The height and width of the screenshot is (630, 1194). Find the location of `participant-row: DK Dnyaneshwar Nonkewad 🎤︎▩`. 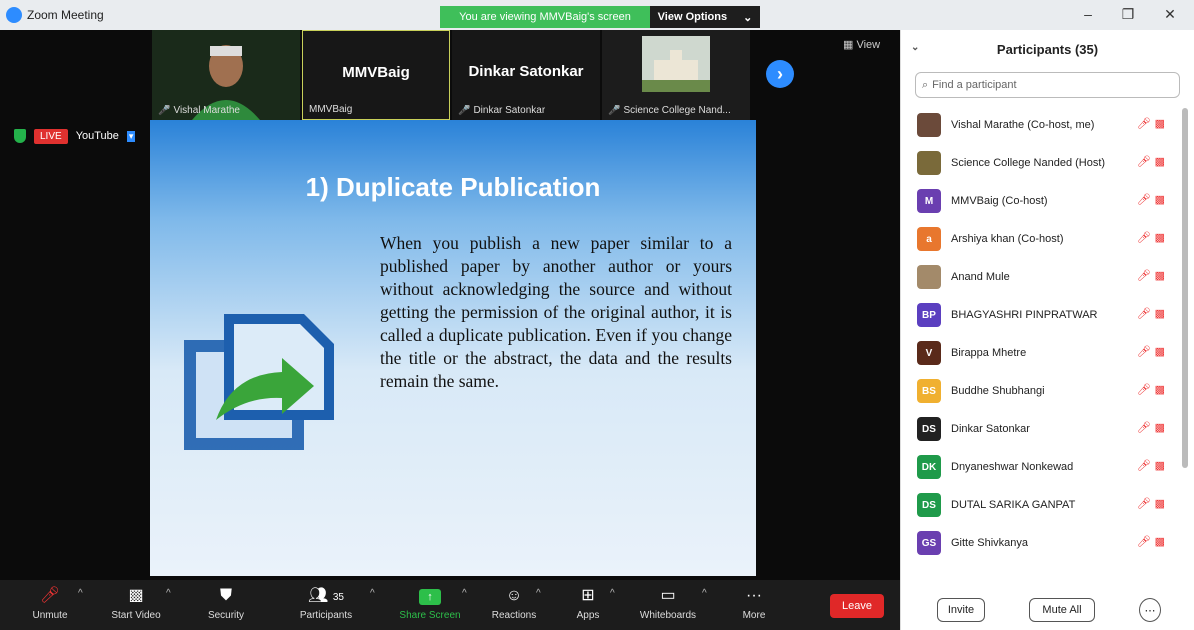

participant-row: DK Dnyaneshwar Nonkewad 🎤︎▩ is located at coordinates (1040, 467).